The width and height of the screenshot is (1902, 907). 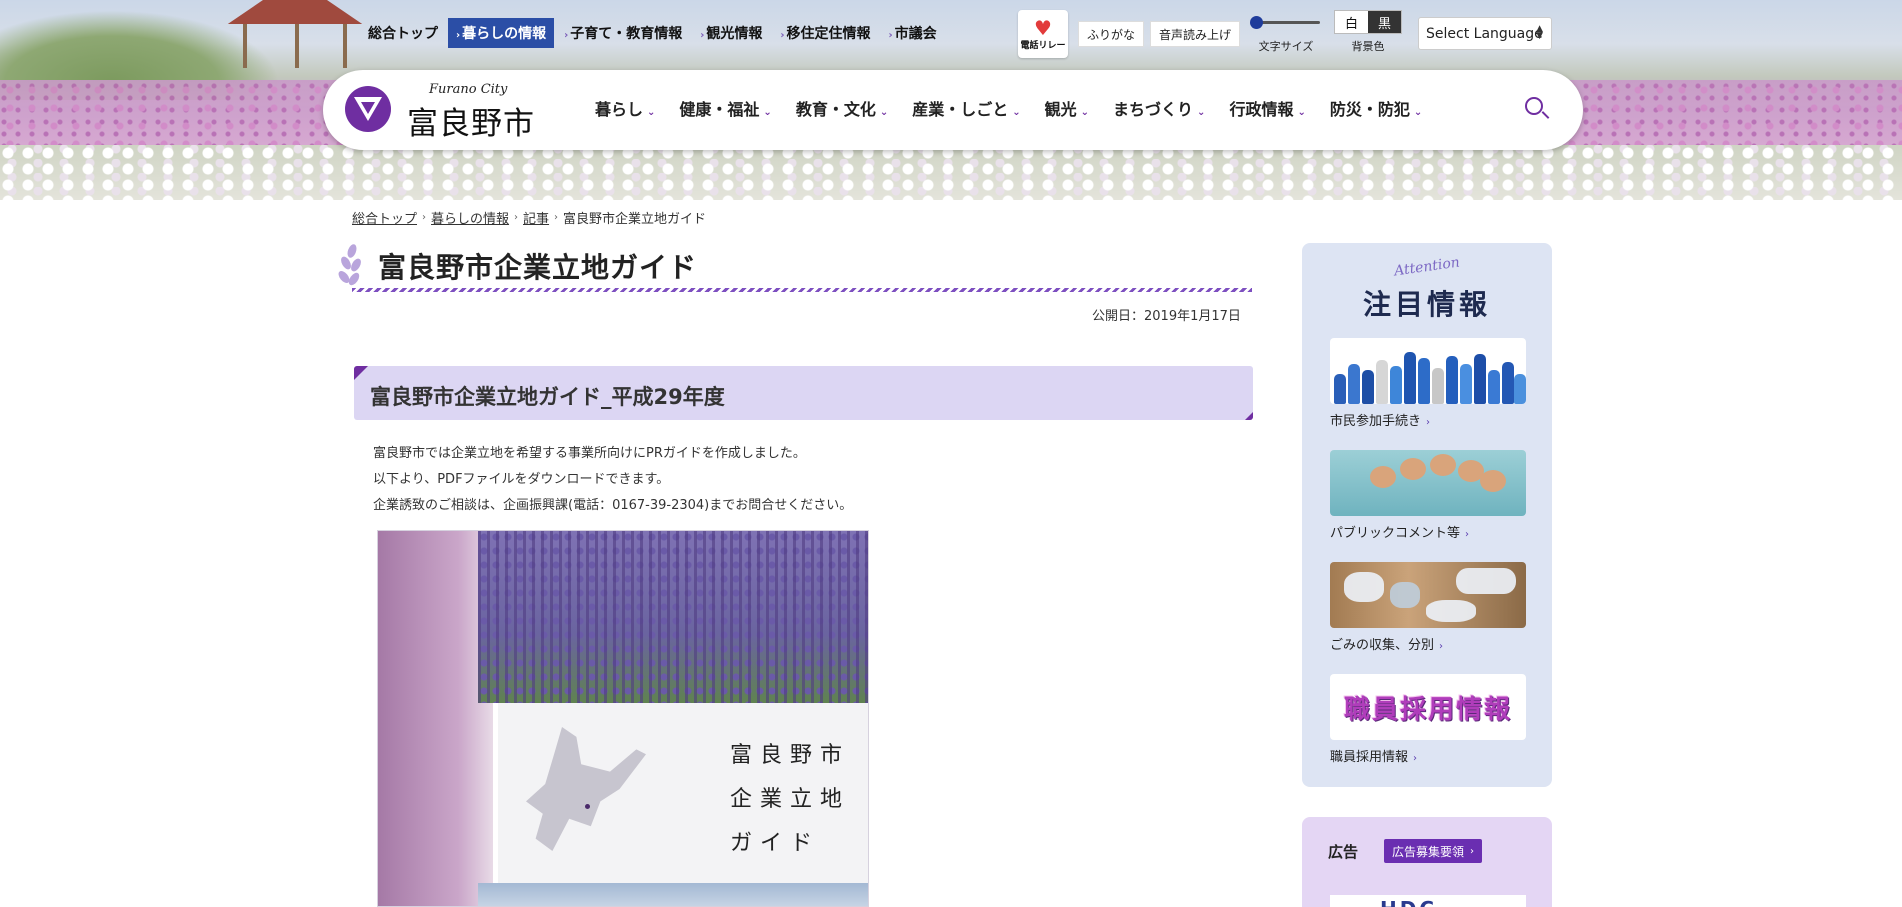 What do you see at coordinates (1267, 108) in the screenshot?
I see `gnav-item-administration: 行政情報 ⌄` at bounding box center [1267, 108].